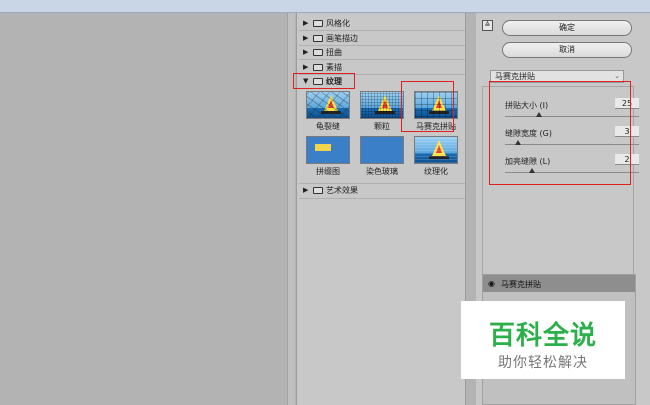 The image size is (650, 405). What do you see at coordinates (382, 171) in the screenshot?
I see `filter-label: 染色玻璃` at bounding box center [382, 171].